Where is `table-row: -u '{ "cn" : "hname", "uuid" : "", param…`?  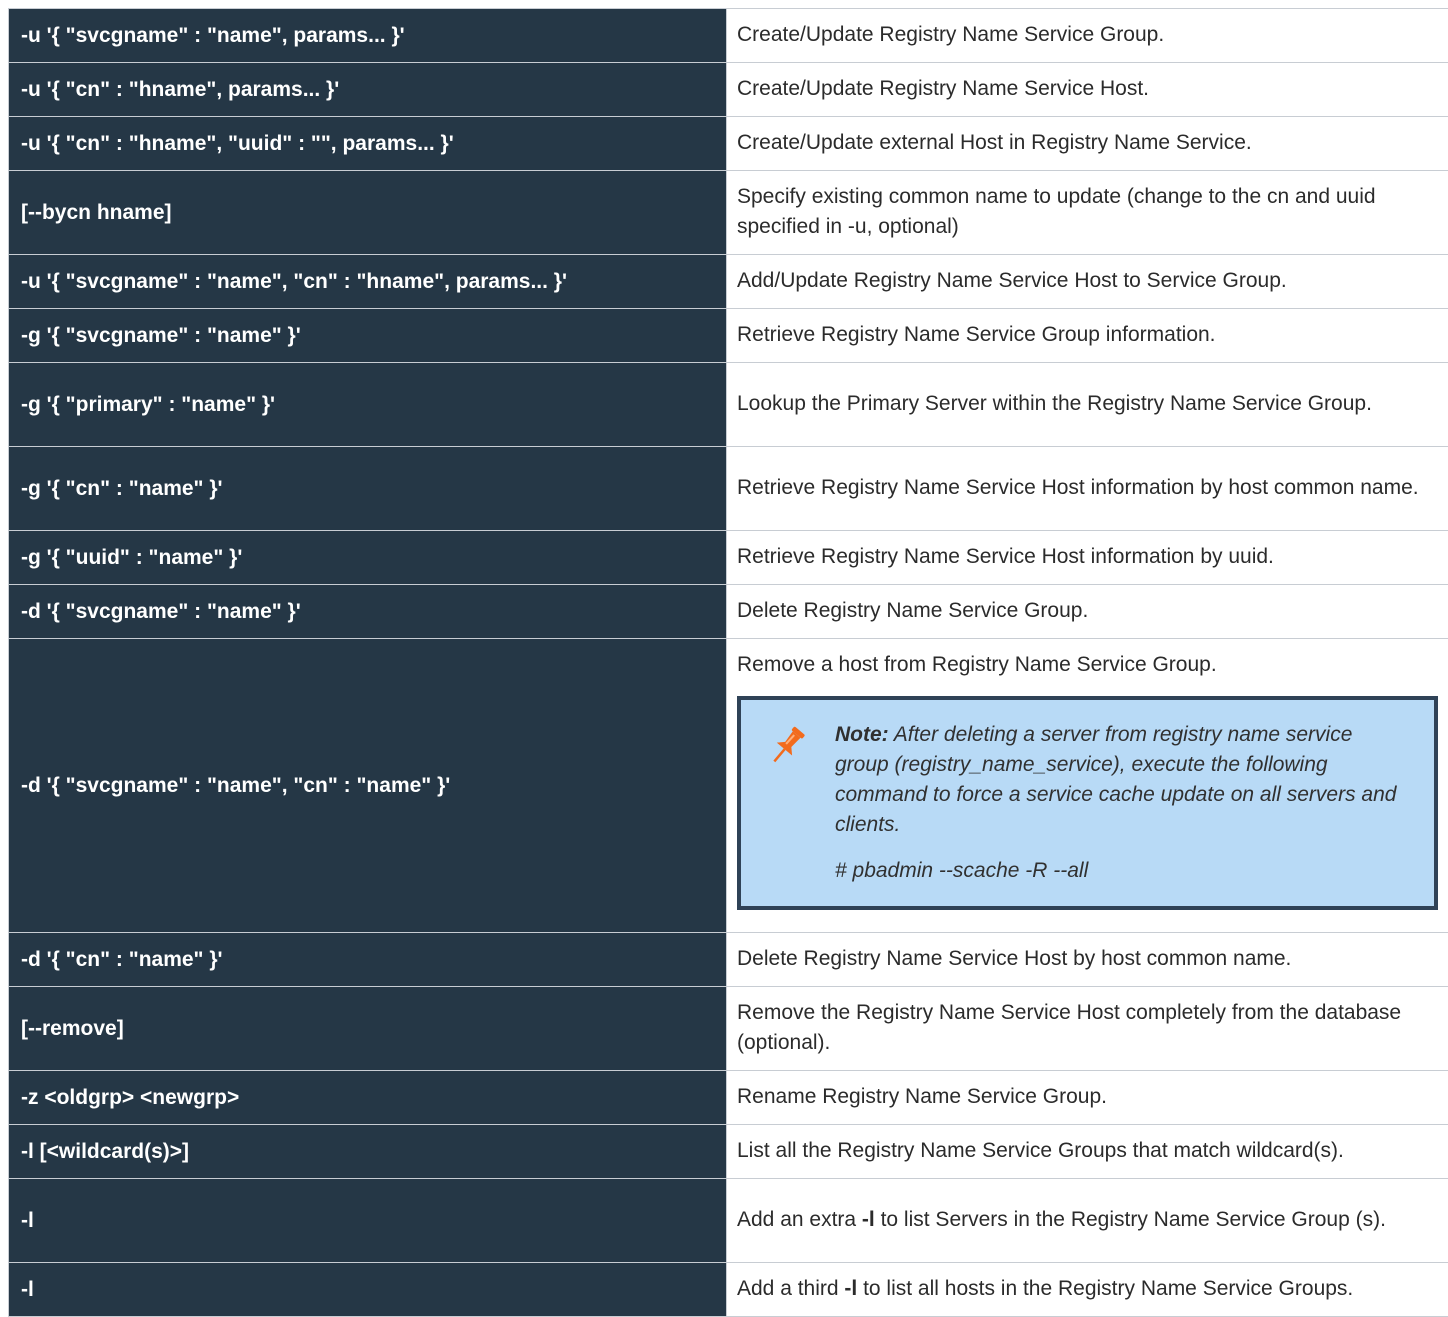
table-row: -u '{ "cn" : "hname", "uuid" : "", param… is located at coordinates (728, 144).